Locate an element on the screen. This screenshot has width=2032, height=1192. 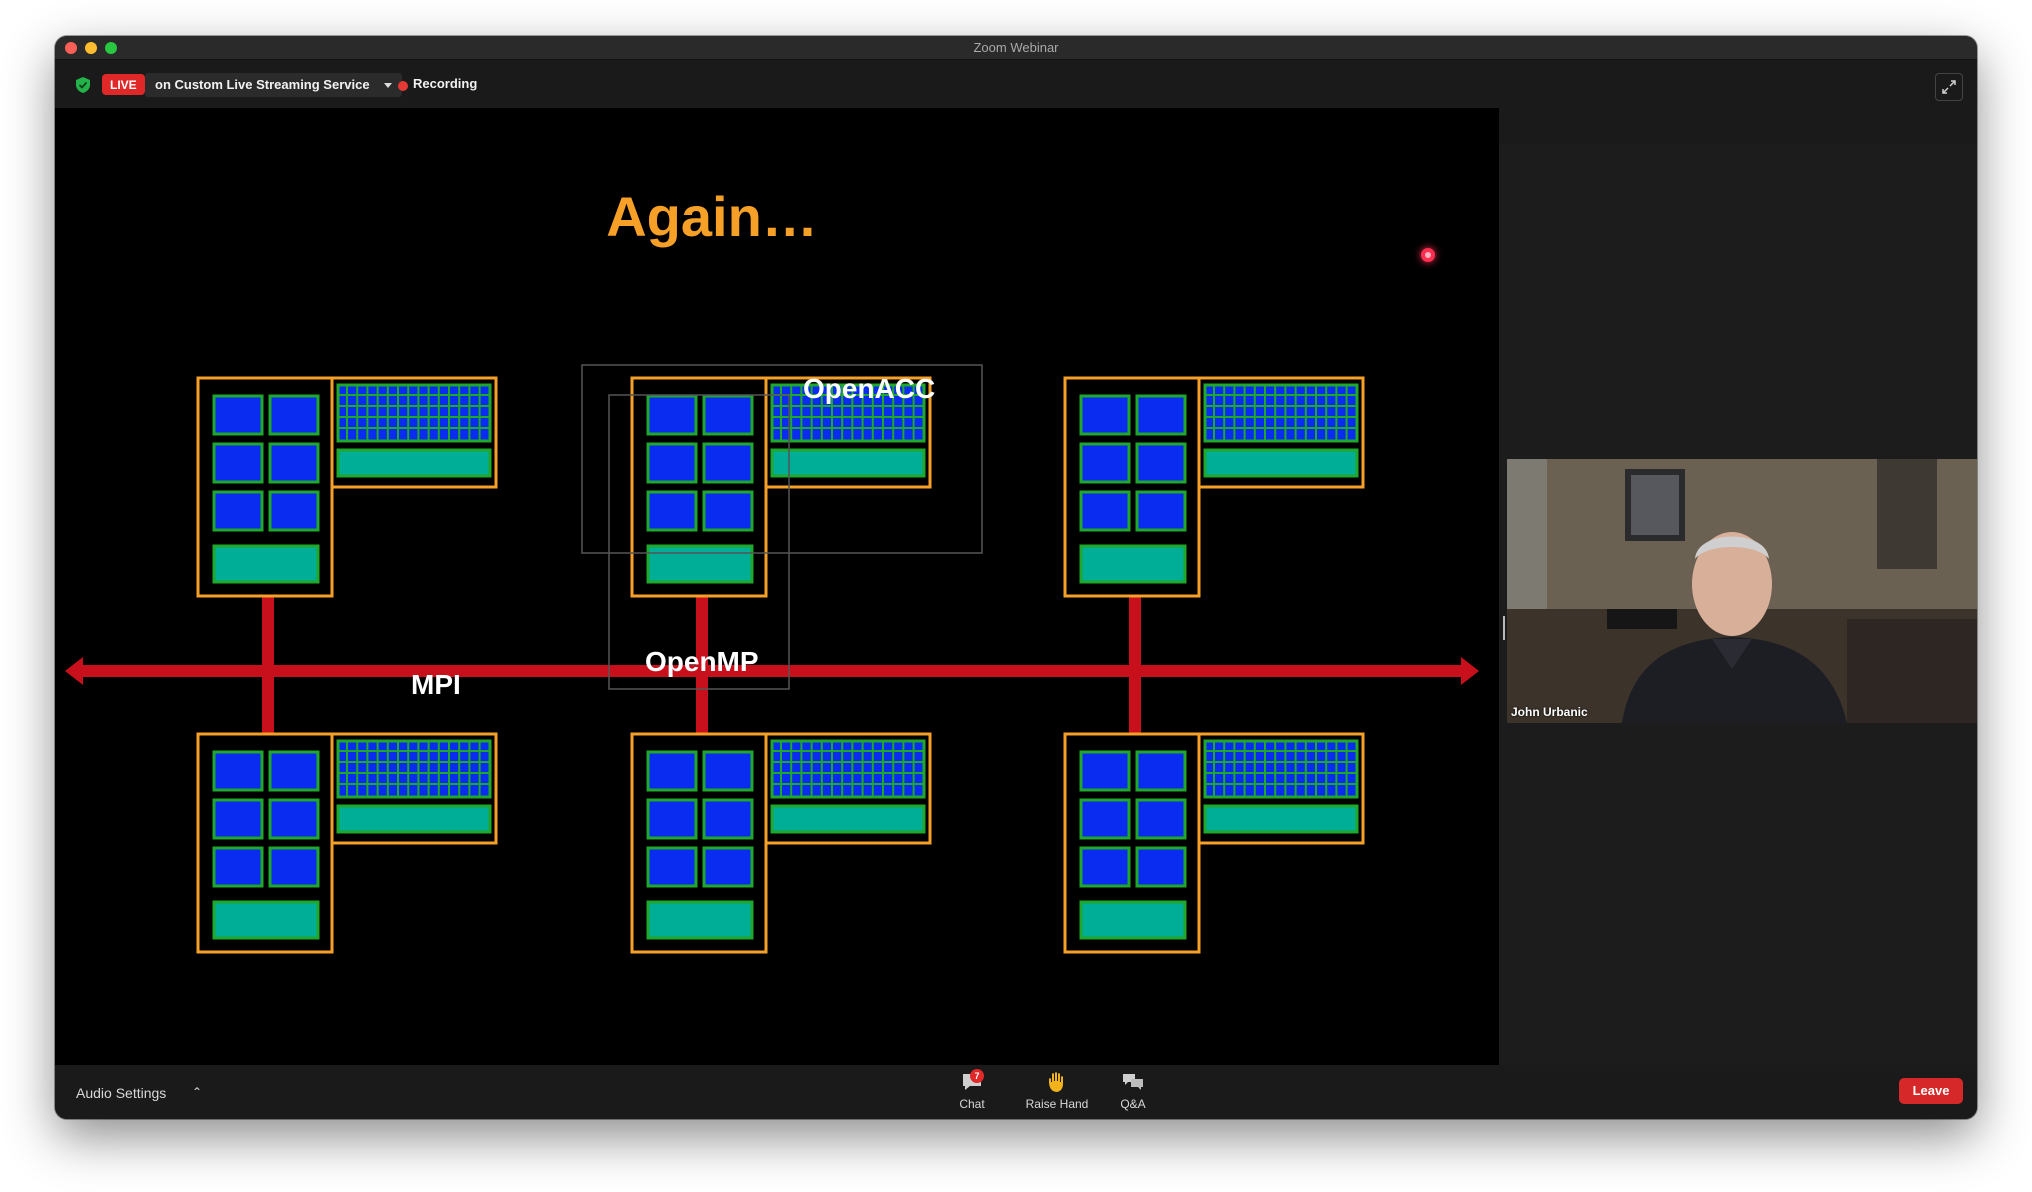
split-view-handle is located at coordinates (1504, 628).